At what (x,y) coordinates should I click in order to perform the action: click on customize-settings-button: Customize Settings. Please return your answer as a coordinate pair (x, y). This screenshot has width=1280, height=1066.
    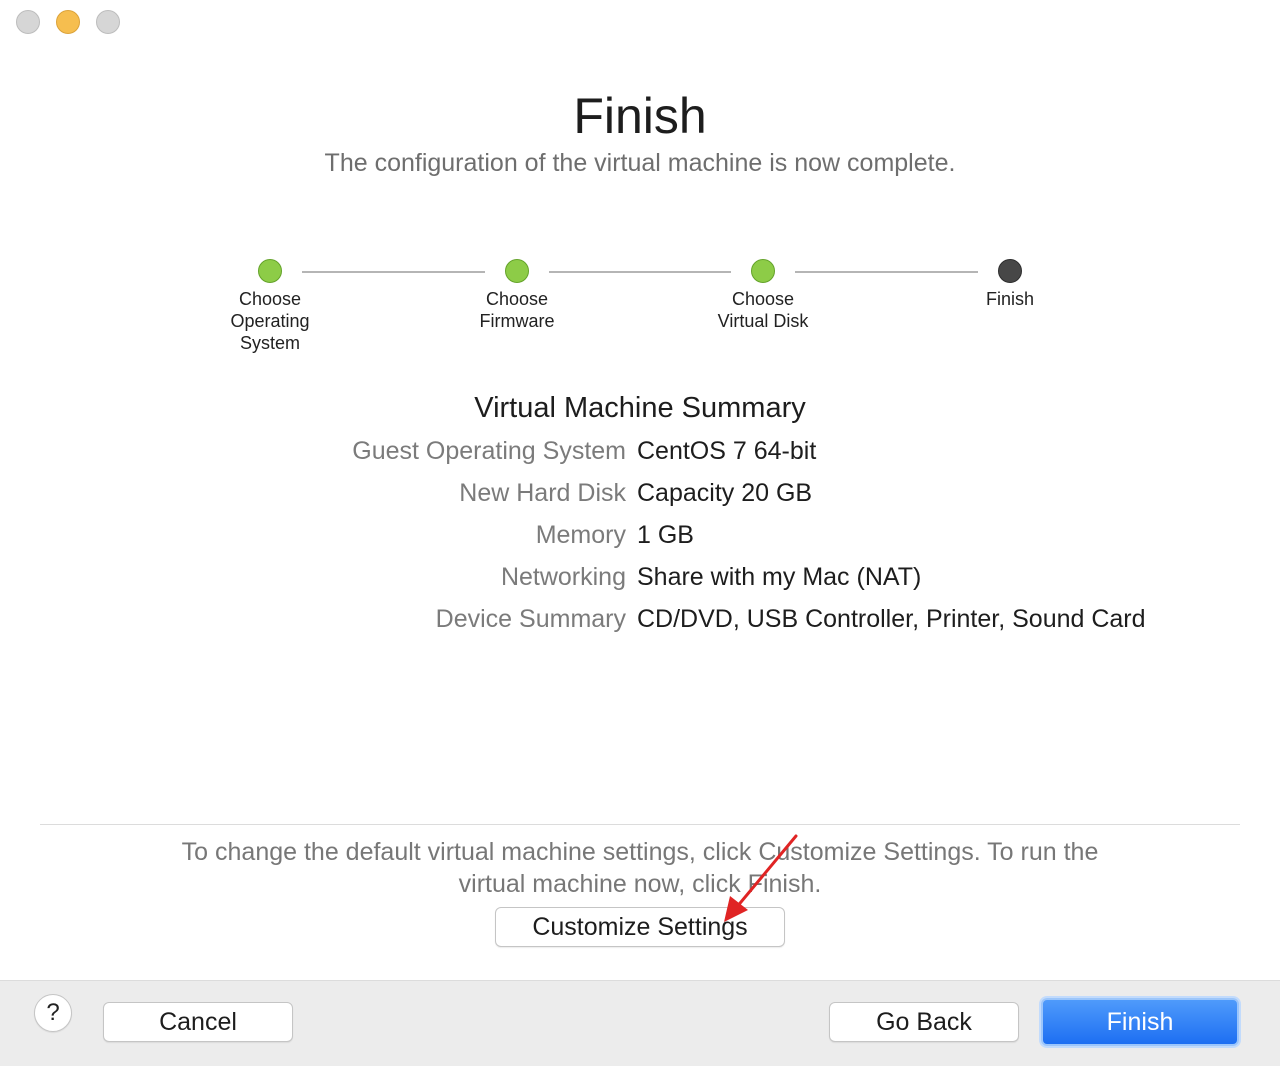
    Looking at the image, I should click on (640, 927).